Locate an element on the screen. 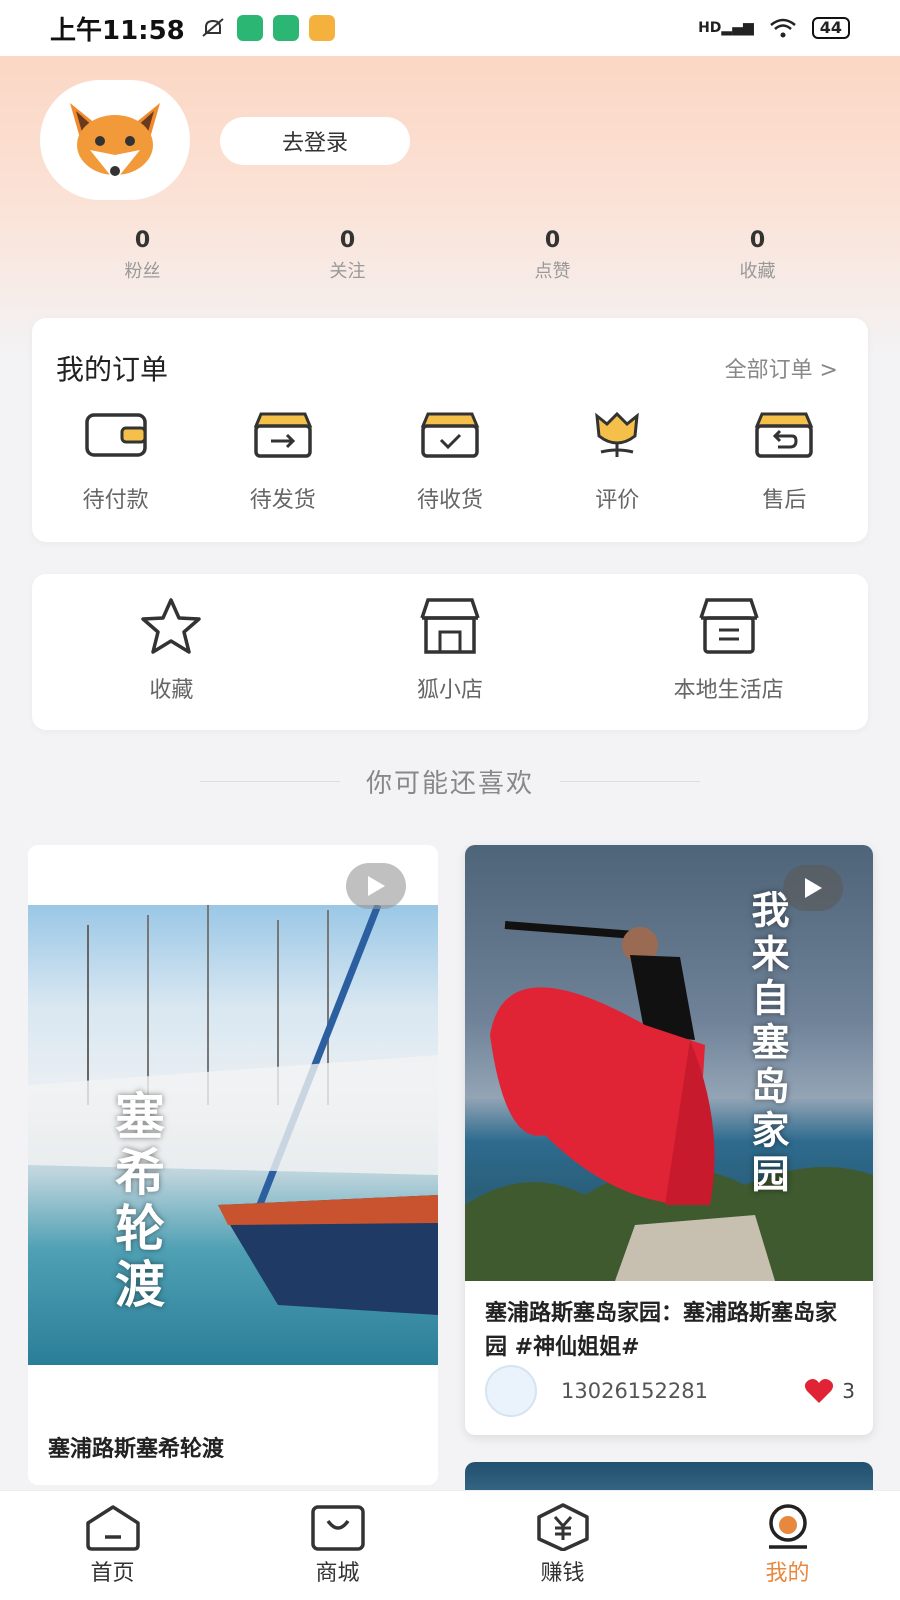 This screenshot has height=1600, width=900. author-name: 13026152281 is located at coordinates (634, 1391).